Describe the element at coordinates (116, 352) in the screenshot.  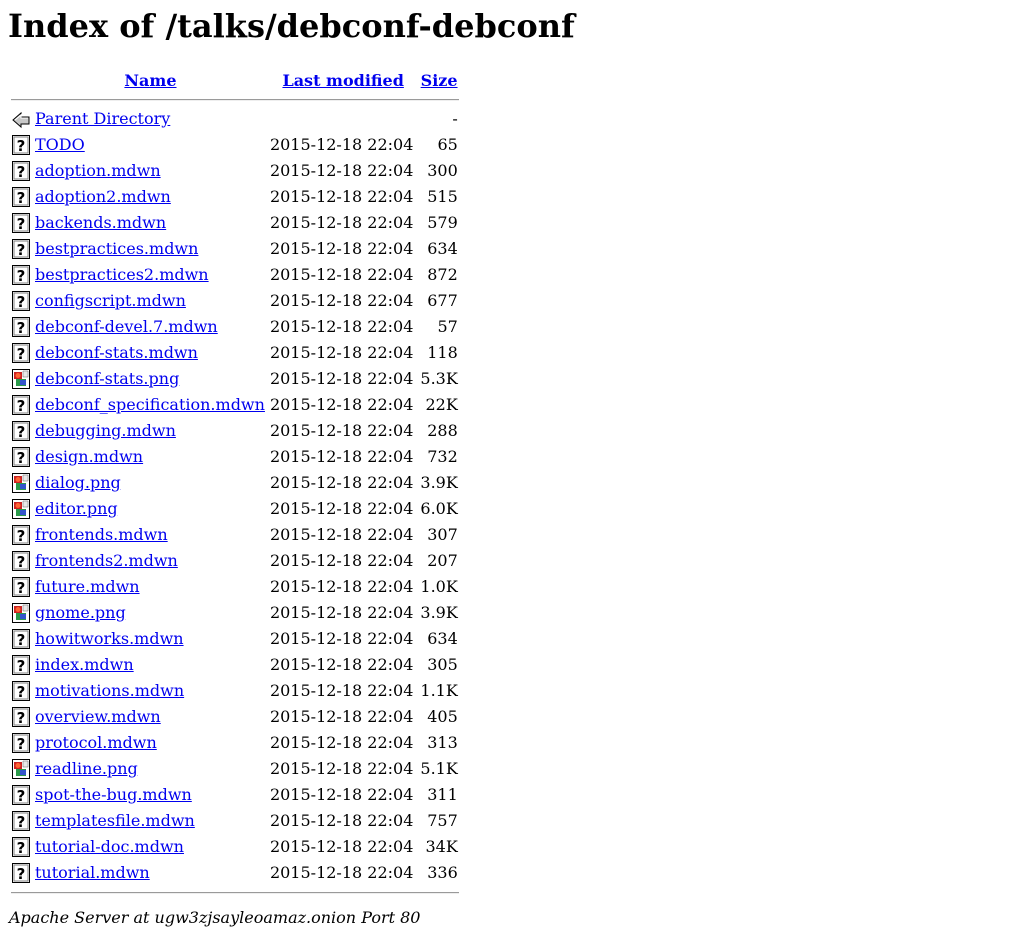
I see `file-link: debconf-stats.mdwn` at that location.